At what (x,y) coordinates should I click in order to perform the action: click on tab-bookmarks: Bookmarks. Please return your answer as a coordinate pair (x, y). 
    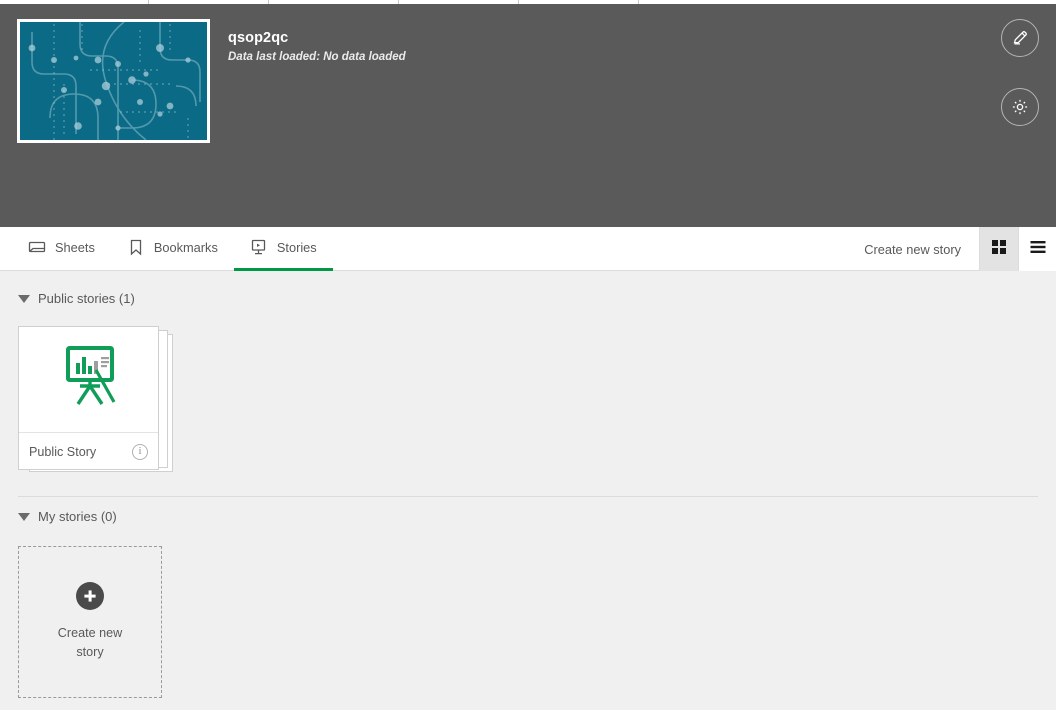
    Looking at the image, I should click on (172, 249).